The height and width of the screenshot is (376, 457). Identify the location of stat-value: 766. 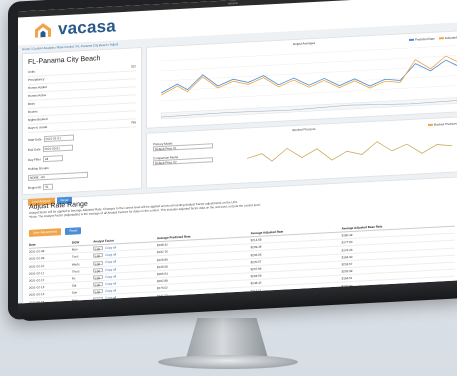
(133, 122).